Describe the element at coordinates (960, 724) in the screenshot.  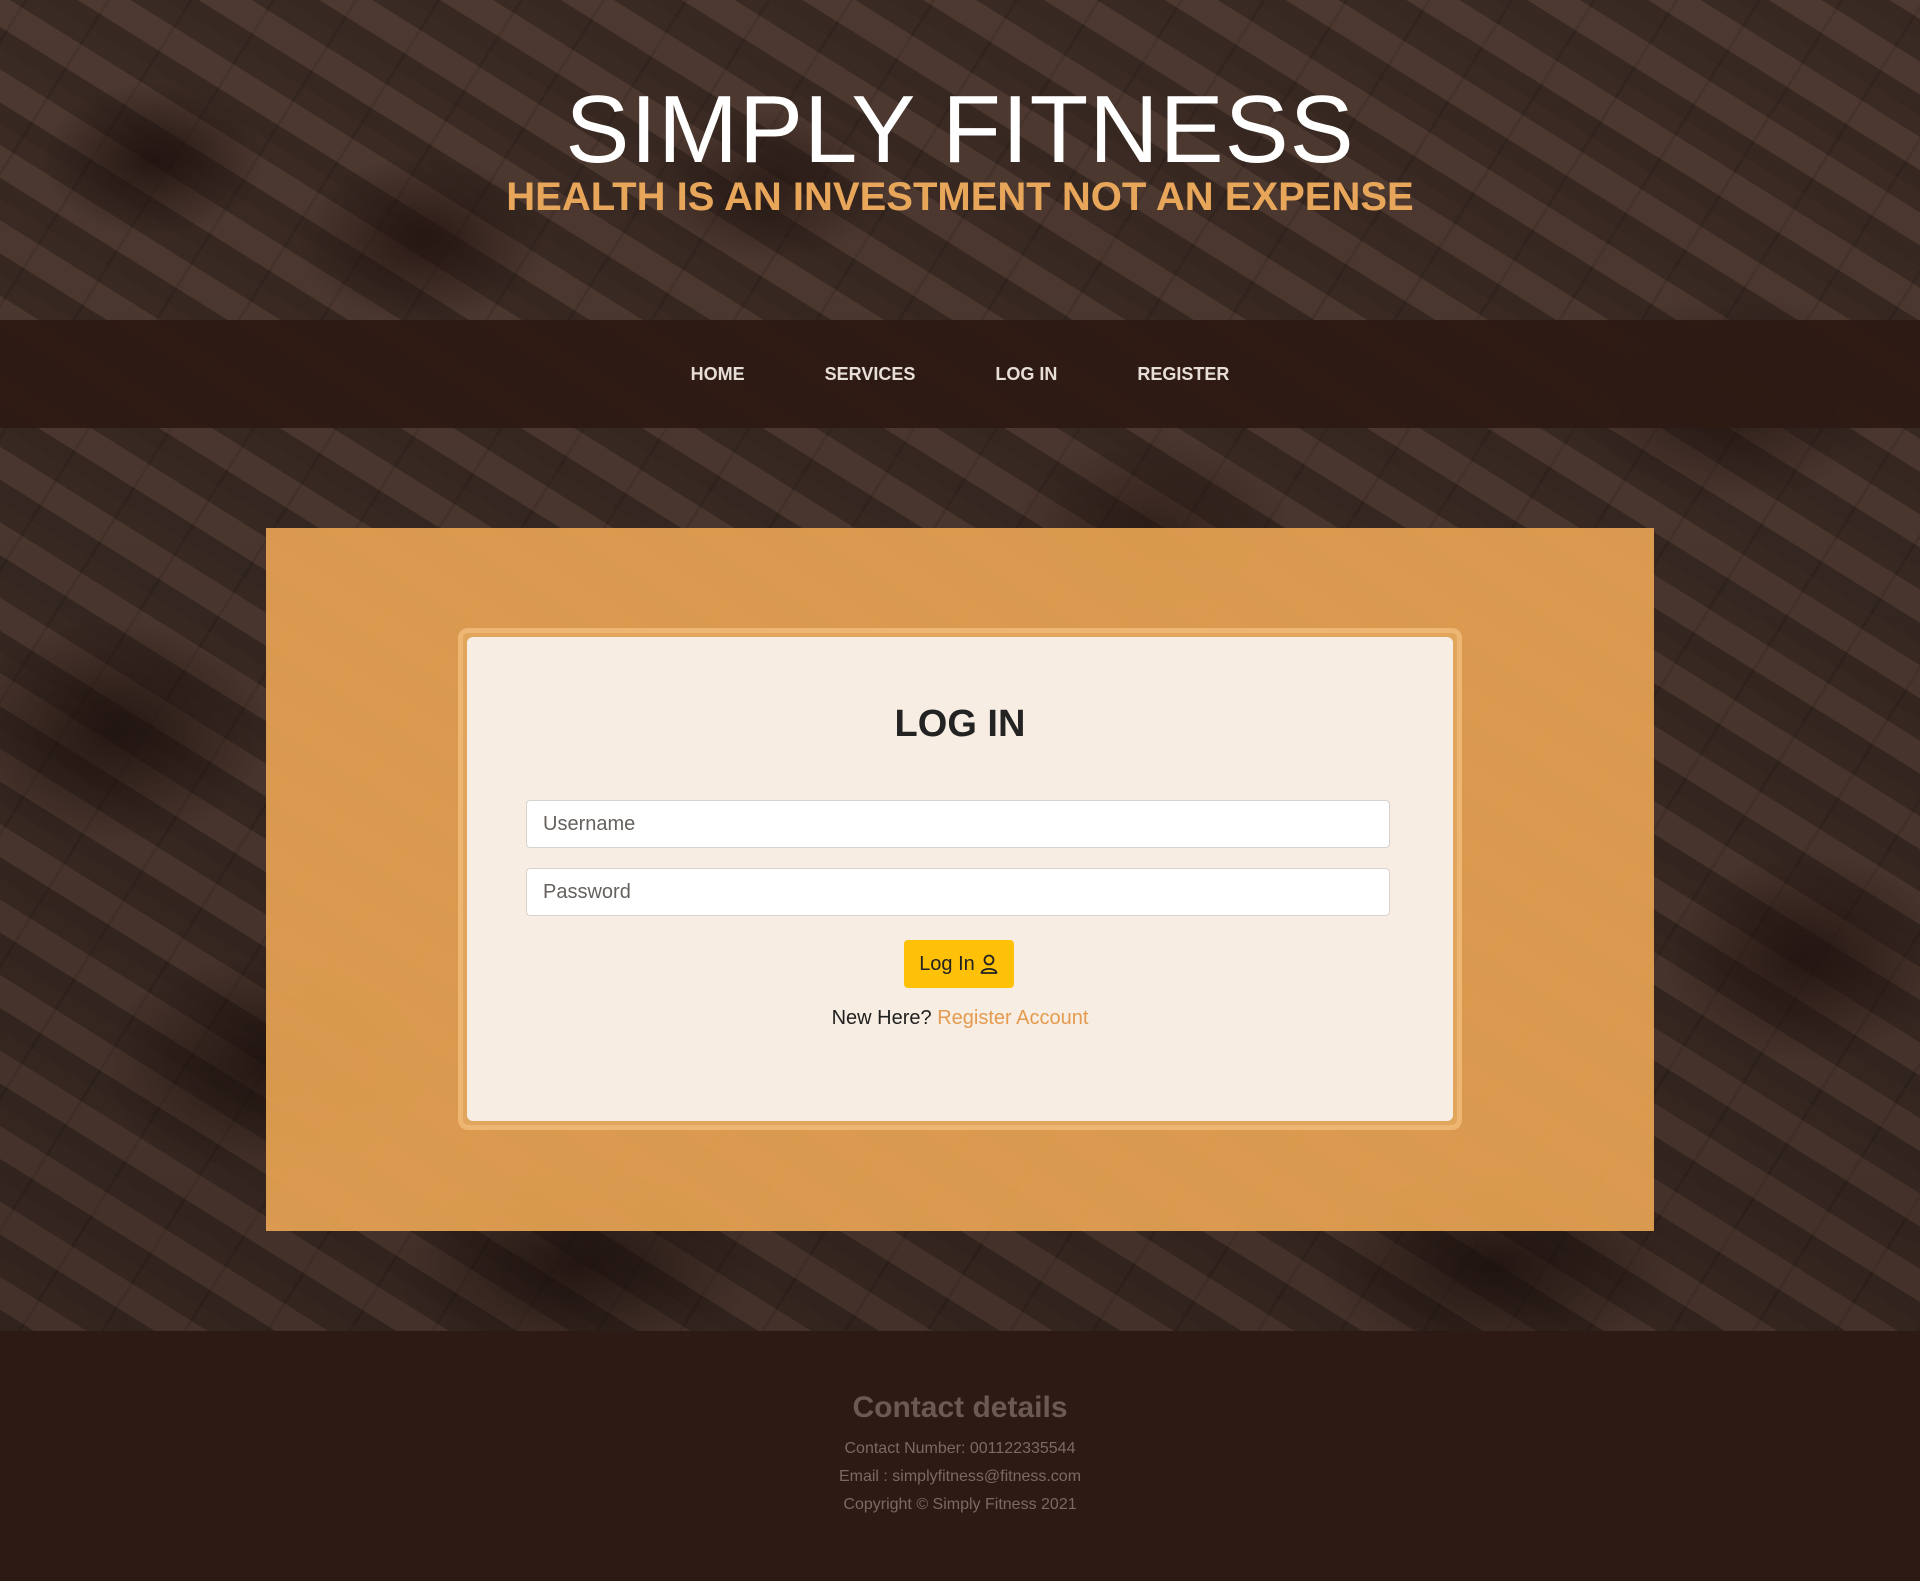
I see `login-title: LOG IN` at that location.